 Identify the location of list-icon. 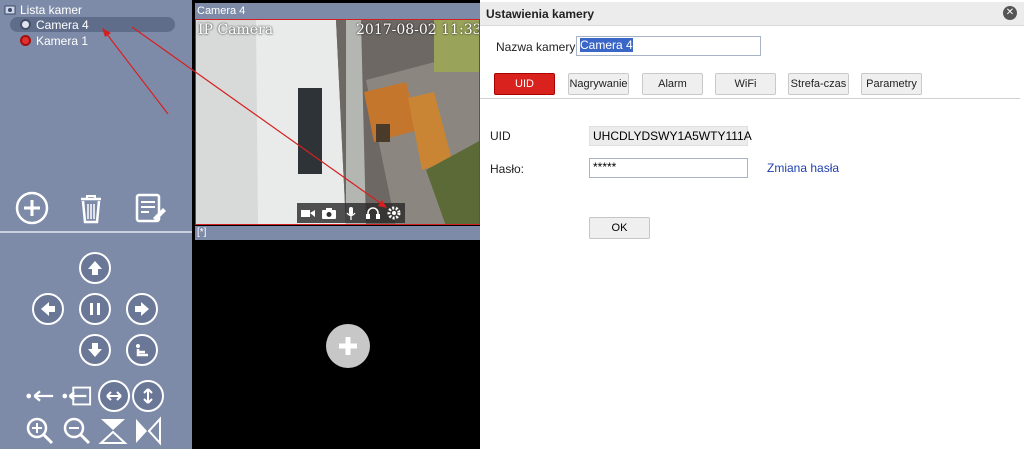
(142, 350).